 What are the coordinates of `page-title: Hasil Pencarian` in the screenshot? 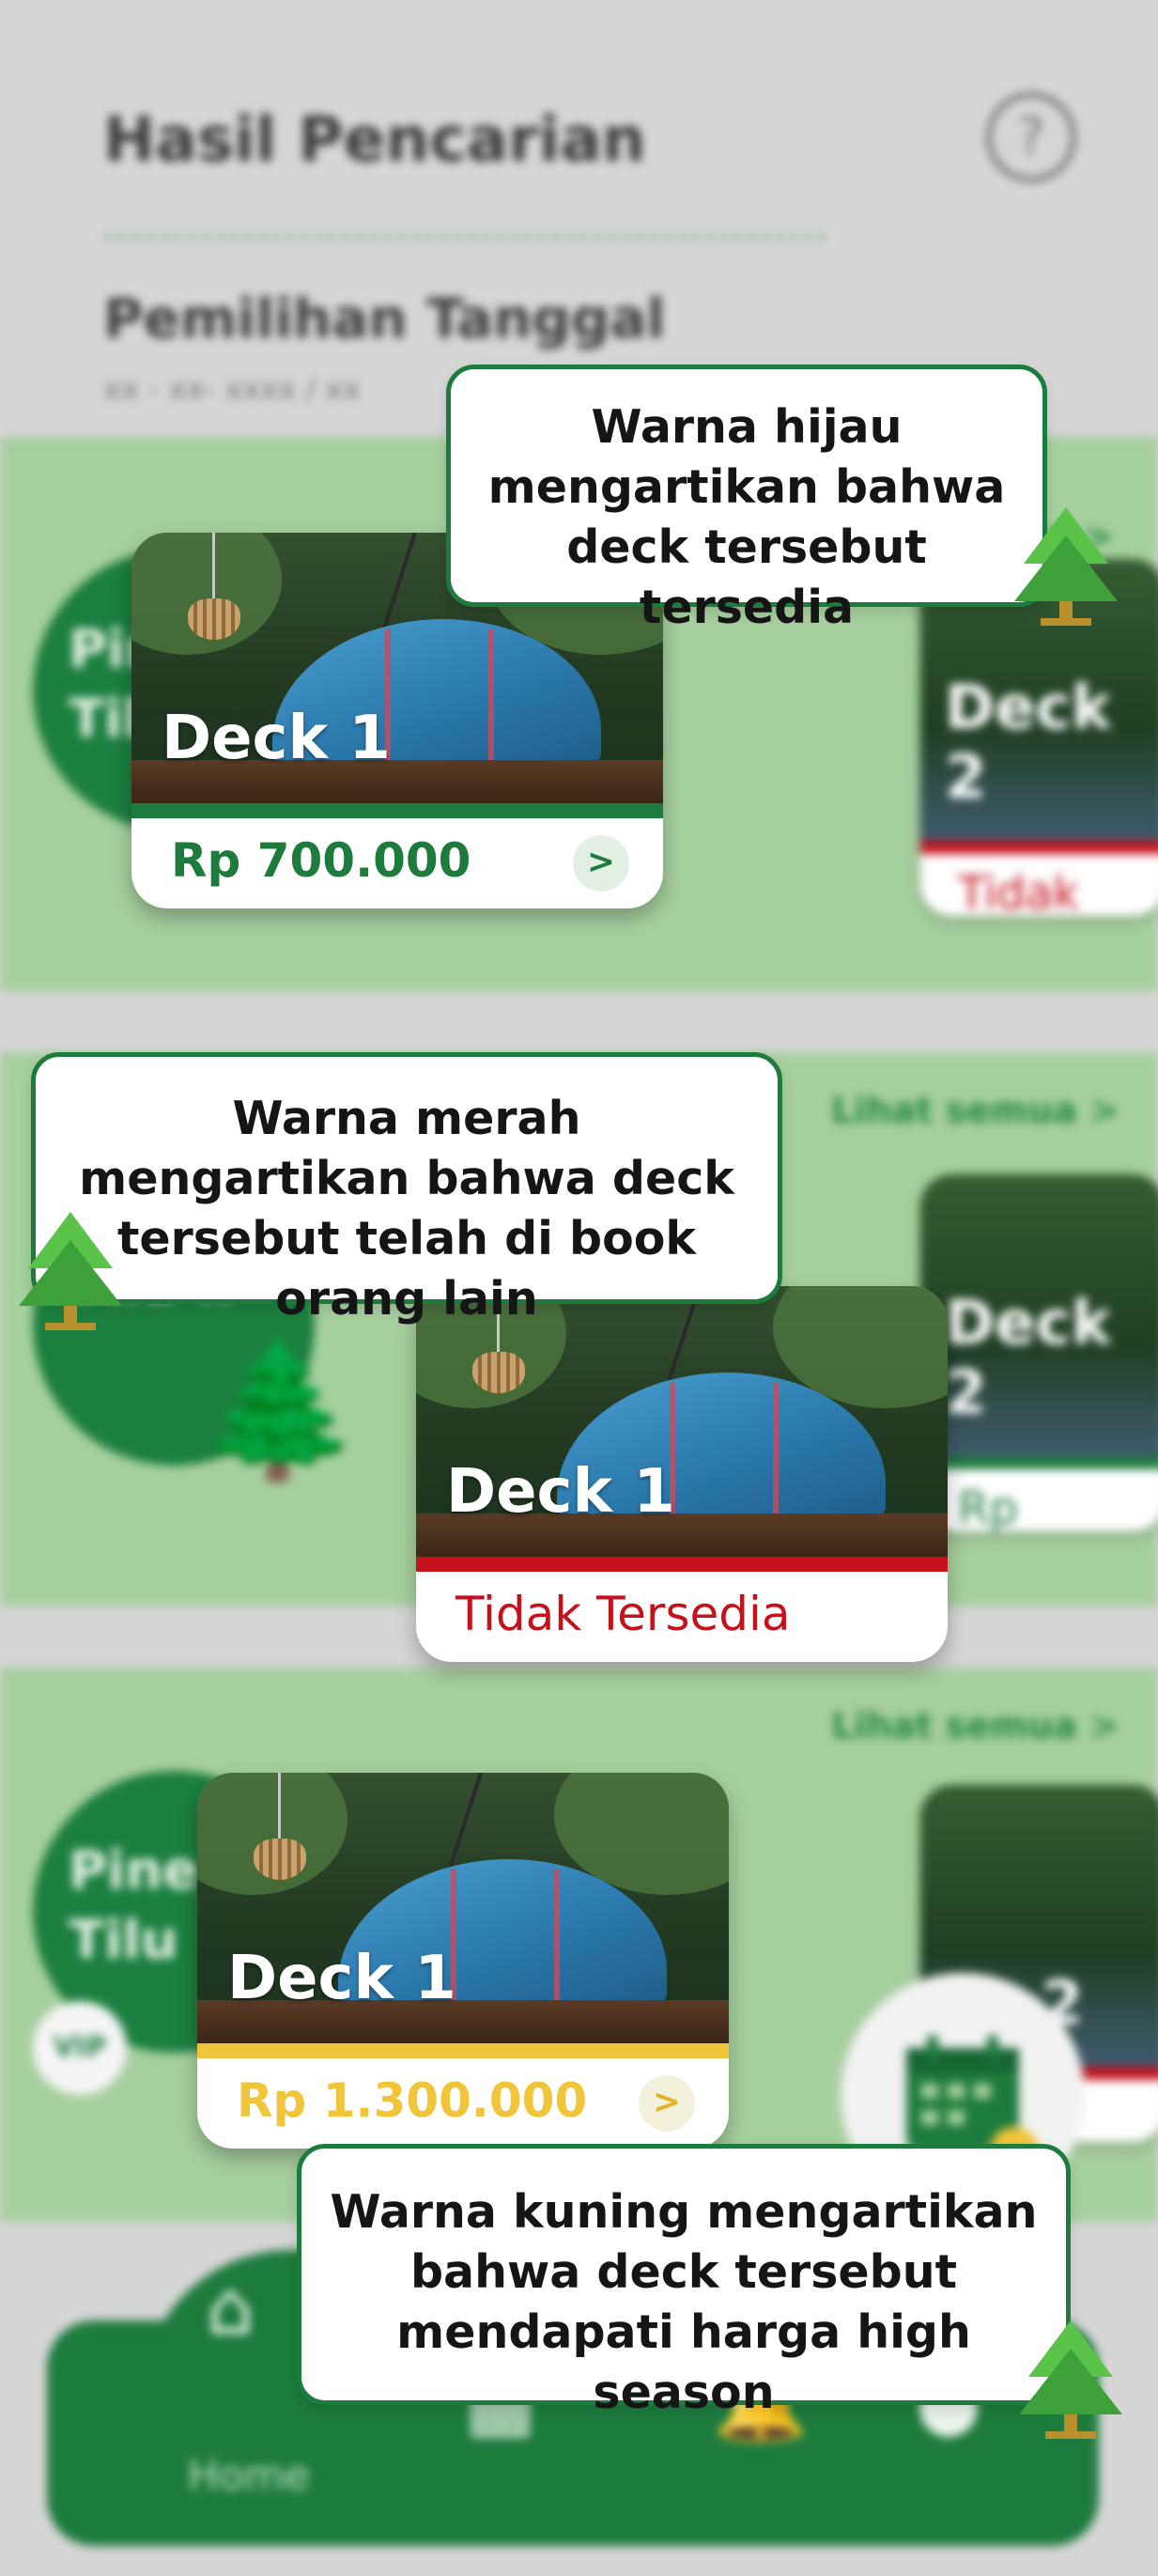 It's located at (374, 139).